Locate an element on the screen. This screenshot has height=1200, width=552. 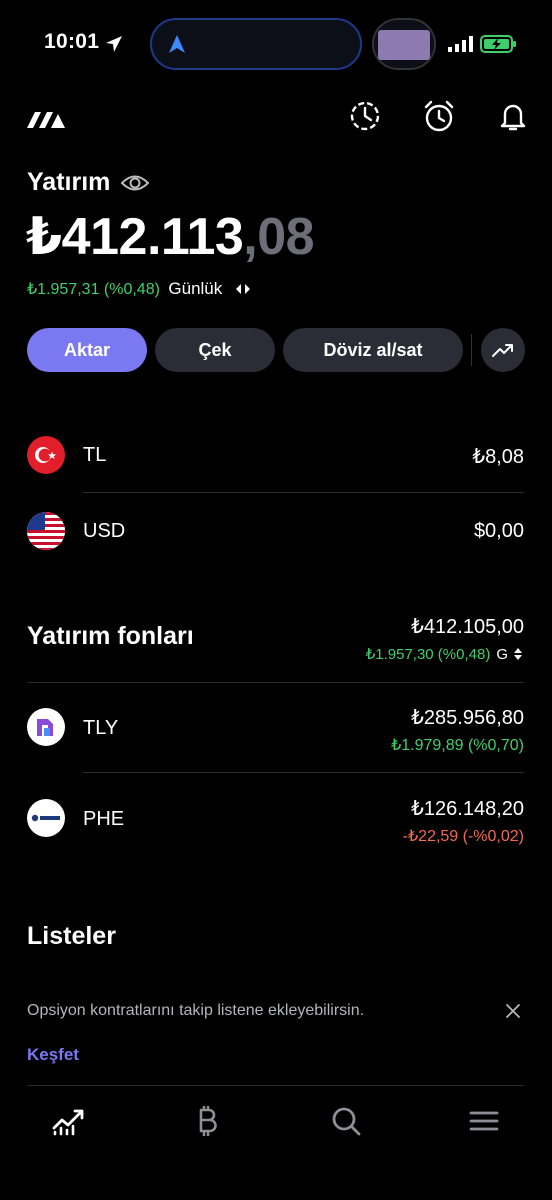
daily-change: ₺1.957,31 (%0,48) is located at coordinates (93, 289).